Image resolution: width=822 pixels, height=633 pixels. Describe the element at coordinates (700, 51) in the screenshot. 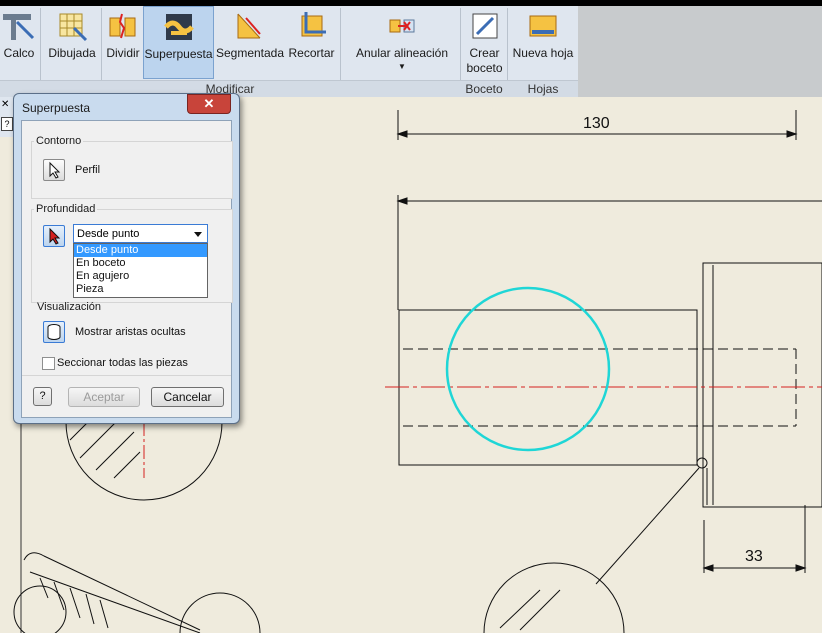

I see `ribbon-empty-area` at that location.